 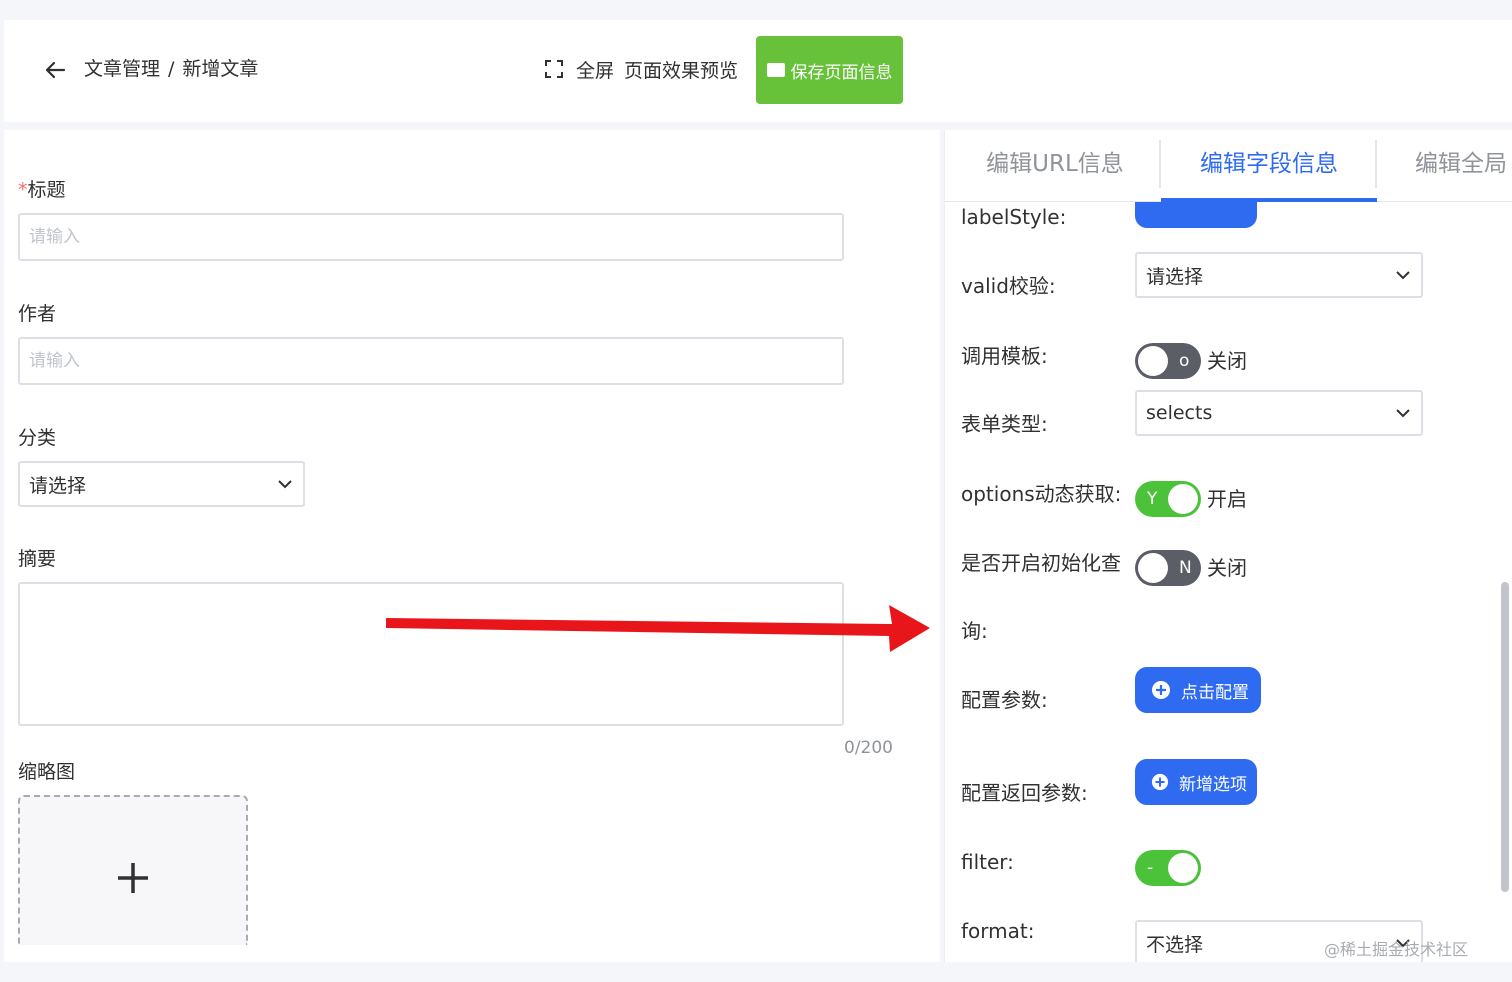 What do you see at coordinates (37, 438) in the screenshot?
I see `category-label: 分类` at bounding box center [37, 438].